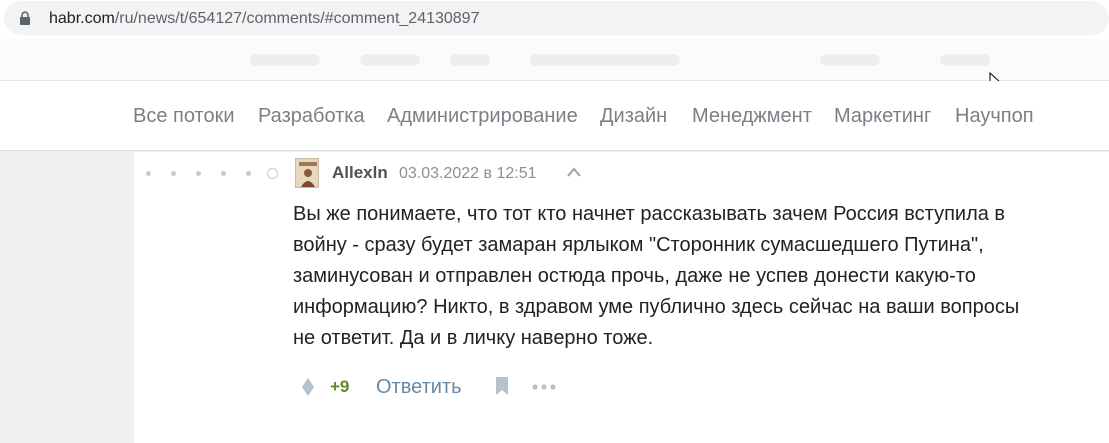 The width and height of the screenshot is (1109, 443). I want to click on comment-author: Allexln, so click(360, 173).